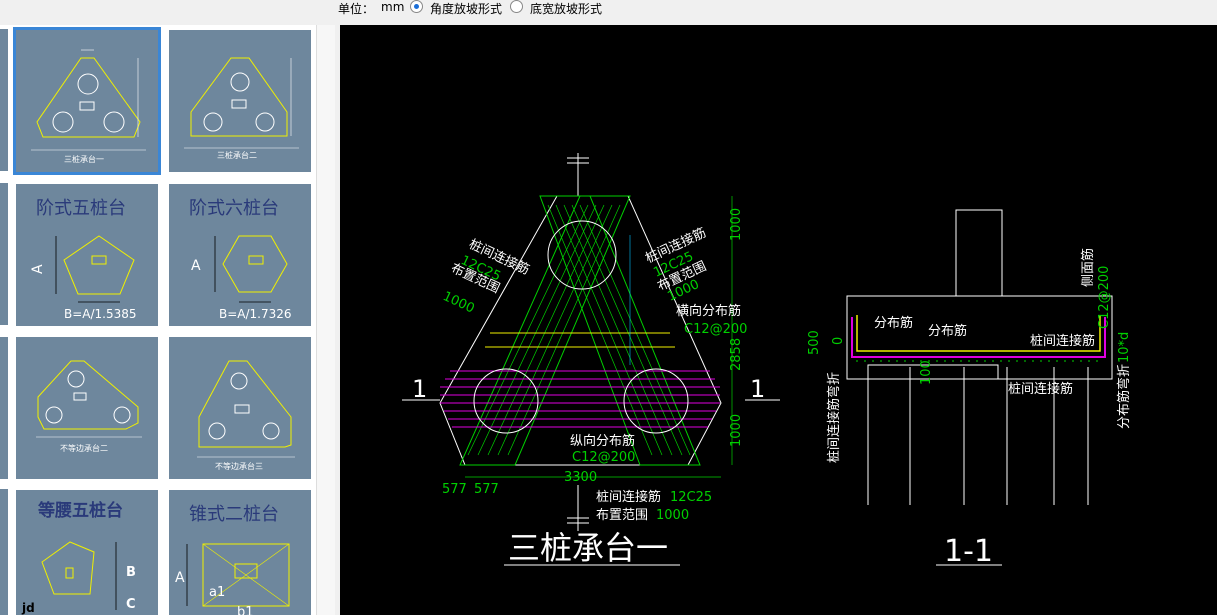  Describe the element at coordinates (608, 12) in the screenshot. I see `unit-toolbar: 单位： mm 角度放坡形式 底宽放坡形式` at that location.